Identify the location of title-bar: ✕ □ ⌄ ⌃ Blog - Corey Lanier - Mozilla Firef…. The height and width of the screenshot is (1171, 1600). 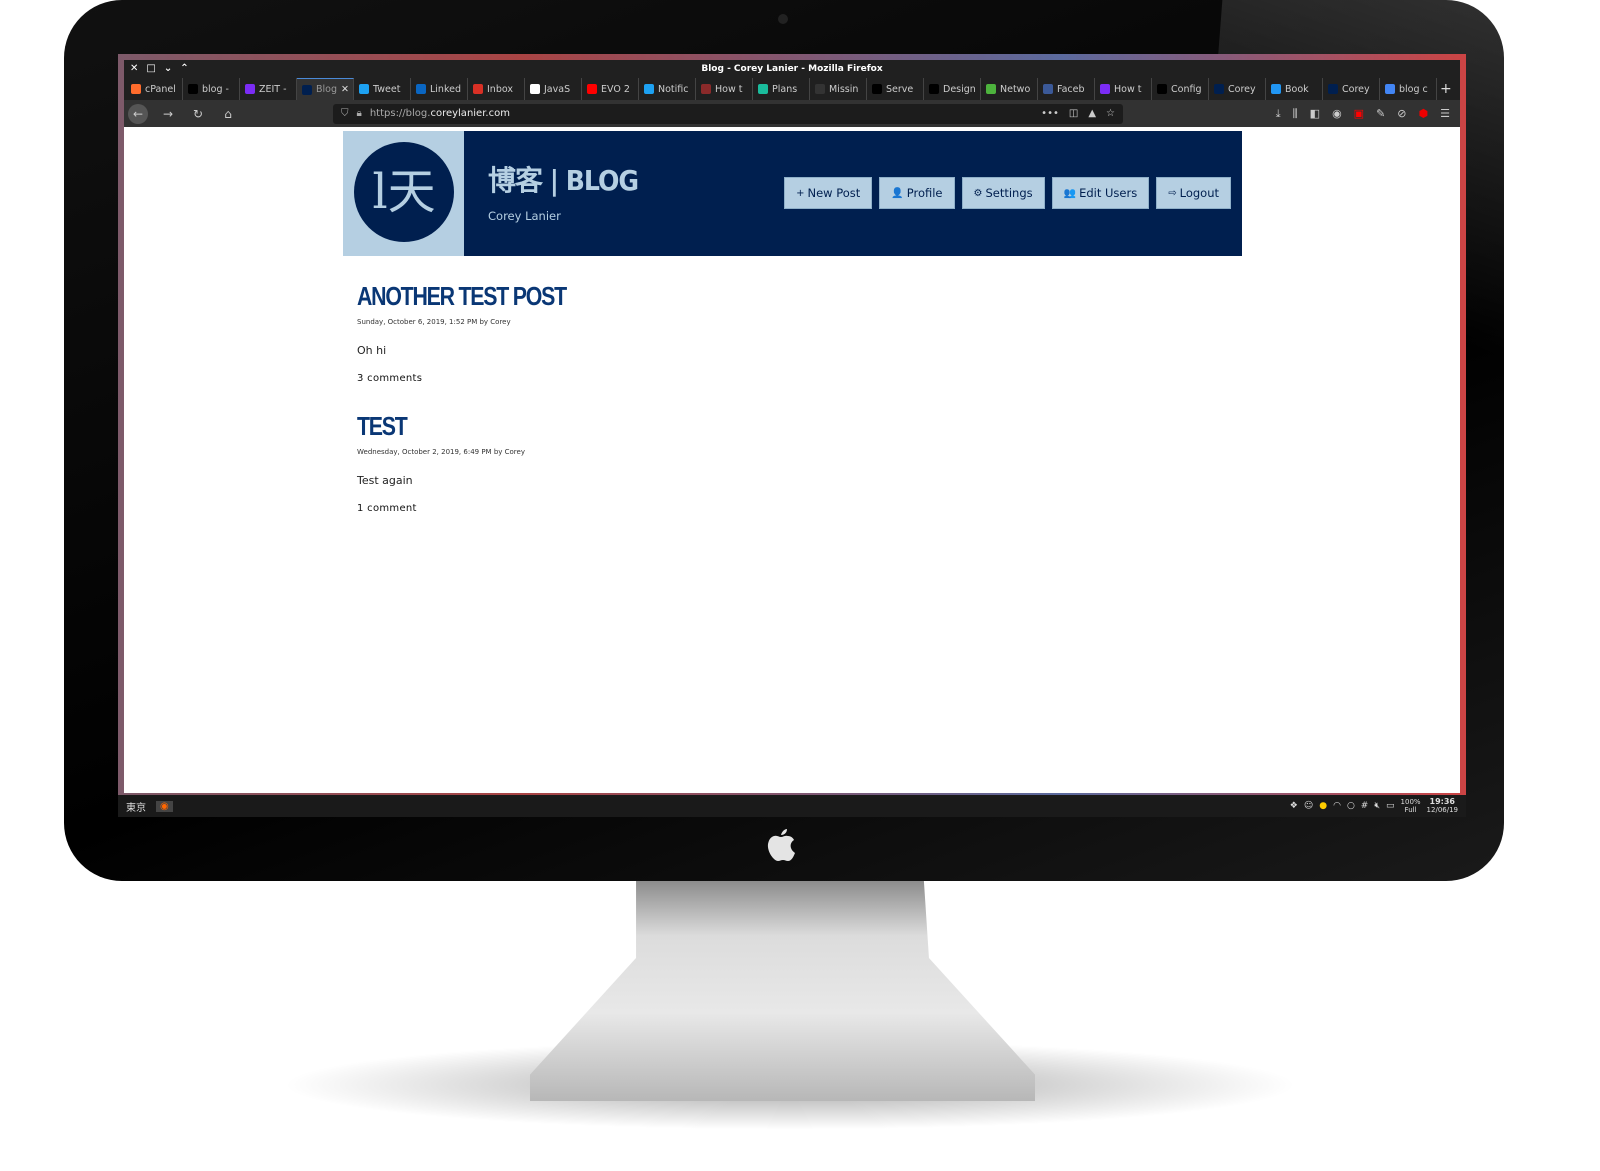
(792, 69).